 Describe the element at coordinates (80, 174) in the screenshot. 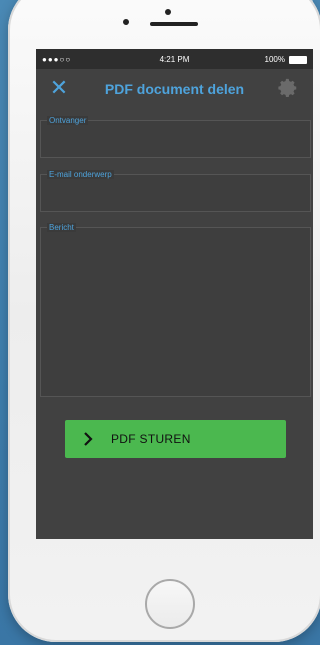

I see `email-subject-label: E-mail onderwerp` at that location.